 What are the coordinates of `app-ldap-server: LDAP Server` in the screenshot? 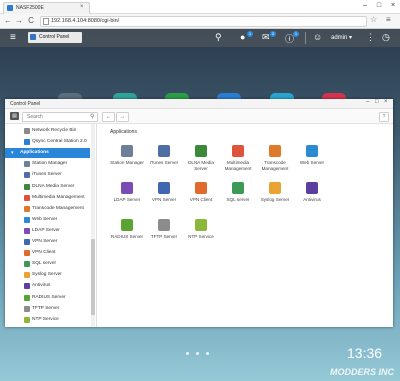 It's located at (127, 197).